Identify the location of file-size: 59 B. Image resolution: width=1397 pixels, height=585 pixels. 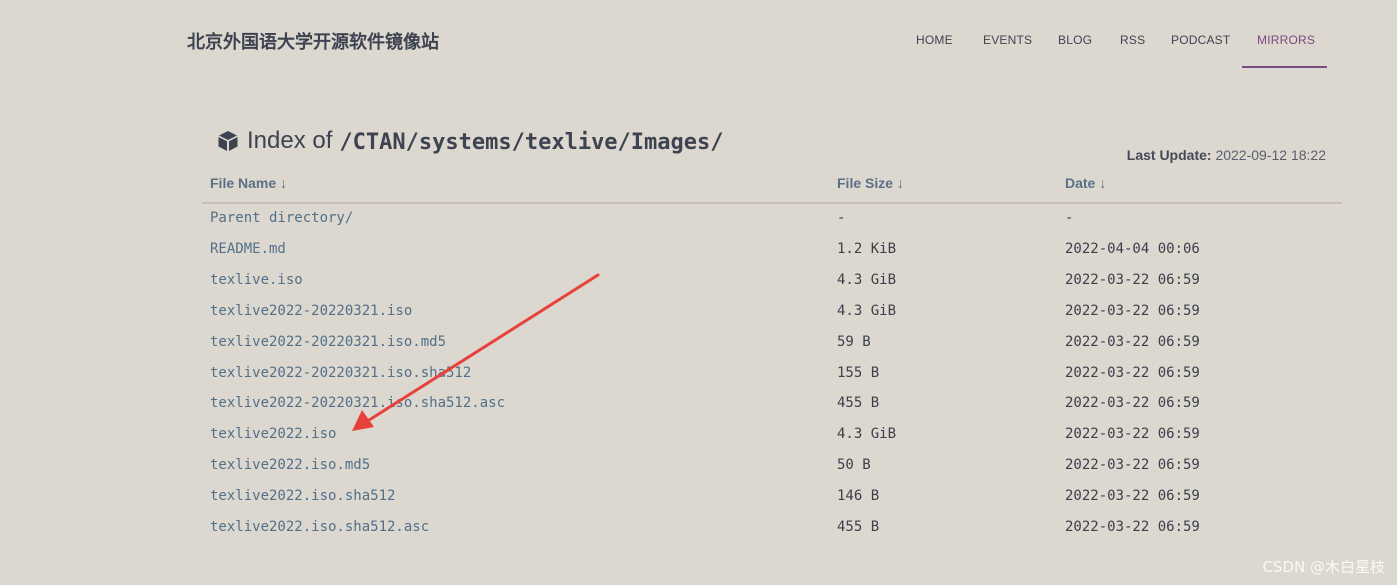
(854, 342).